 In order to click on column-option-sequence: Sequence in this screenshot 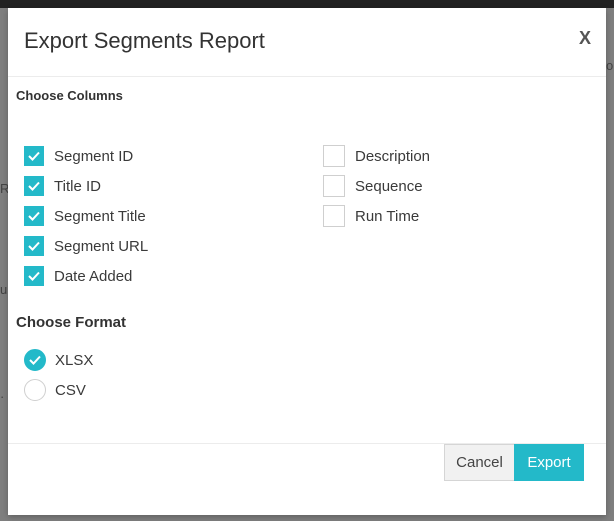, I will do `click(373, 186)`.